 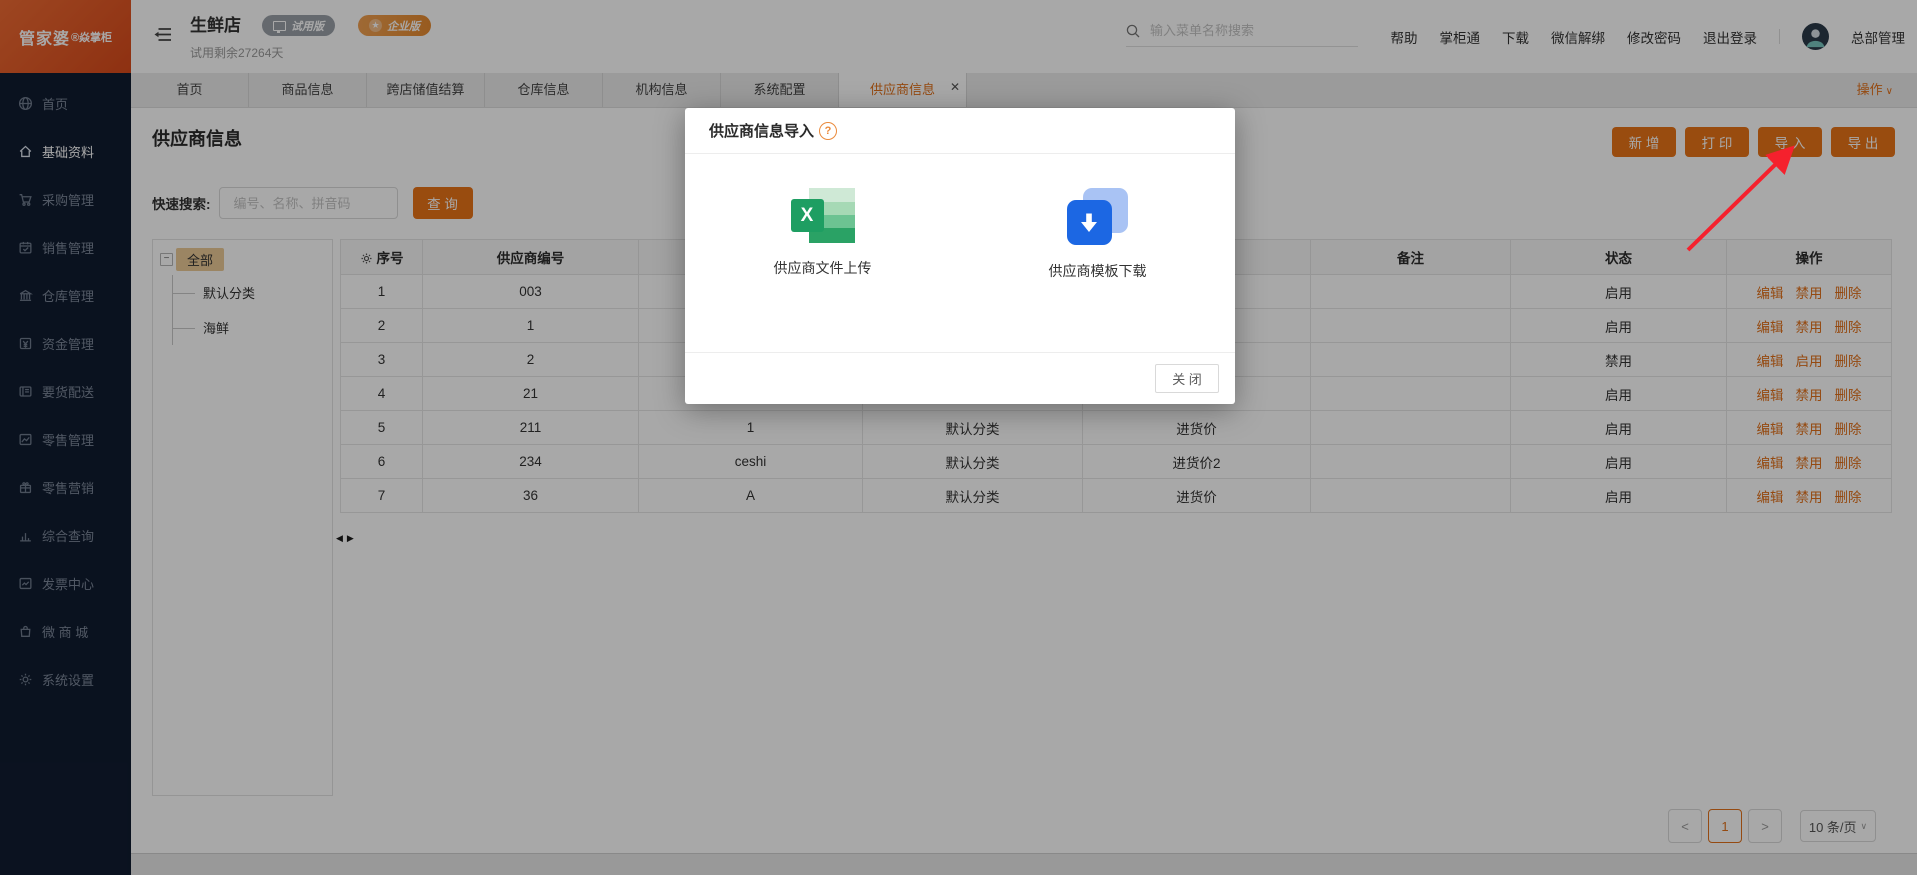 I want to click on download-option-label: 供应商模板下载, so click(x=1097, y=271).